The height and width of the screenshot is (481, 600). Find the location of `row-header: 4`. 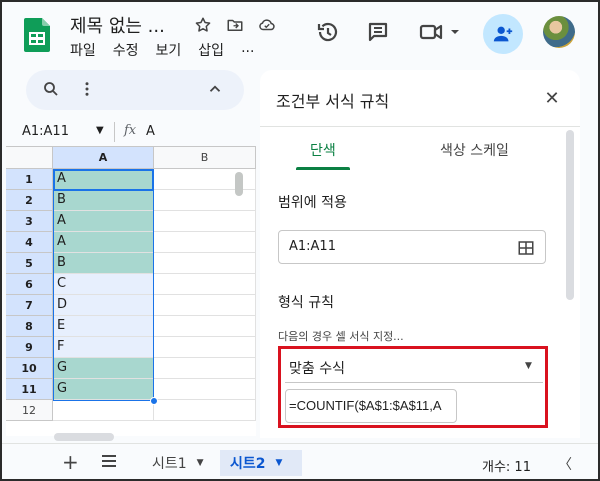

row-header: 4 is located at coordinates (29, 242).